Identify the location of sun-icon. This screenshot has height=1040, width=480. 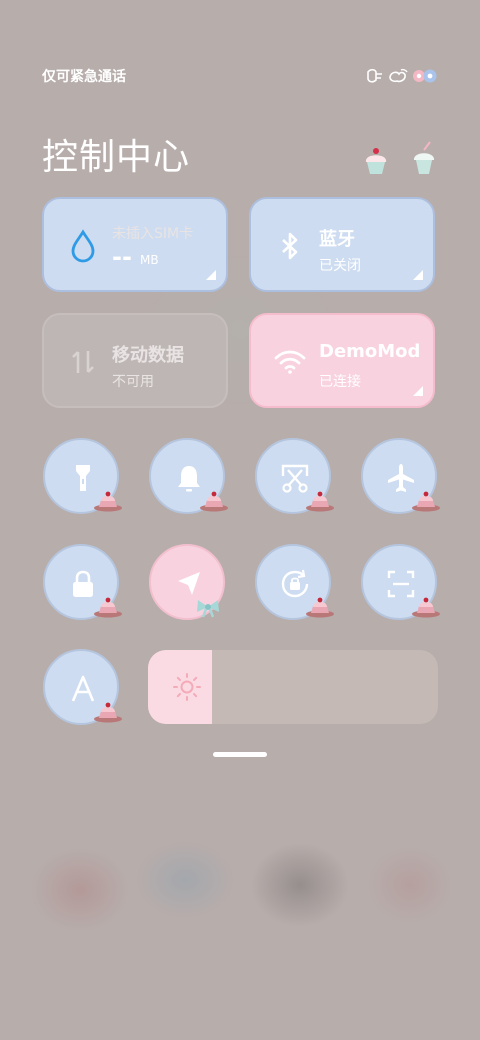
(187, 687).